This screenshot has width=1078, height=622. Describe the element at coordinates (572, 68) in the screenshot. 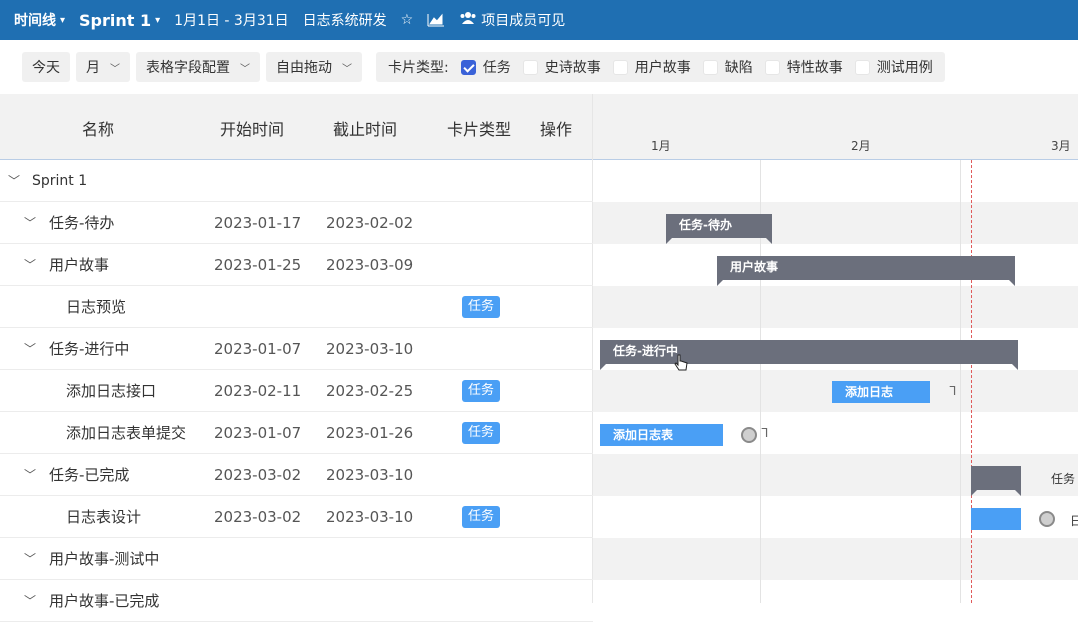

I see `card-type-label-epic: 史诗故事` at that location.